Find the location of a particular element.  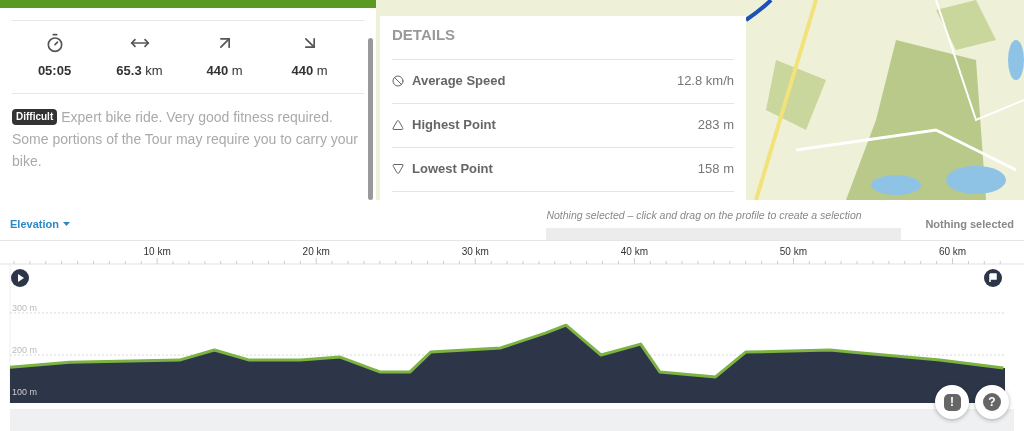

detail-value: 12.8 km/h is located at coordinates (705, 81).